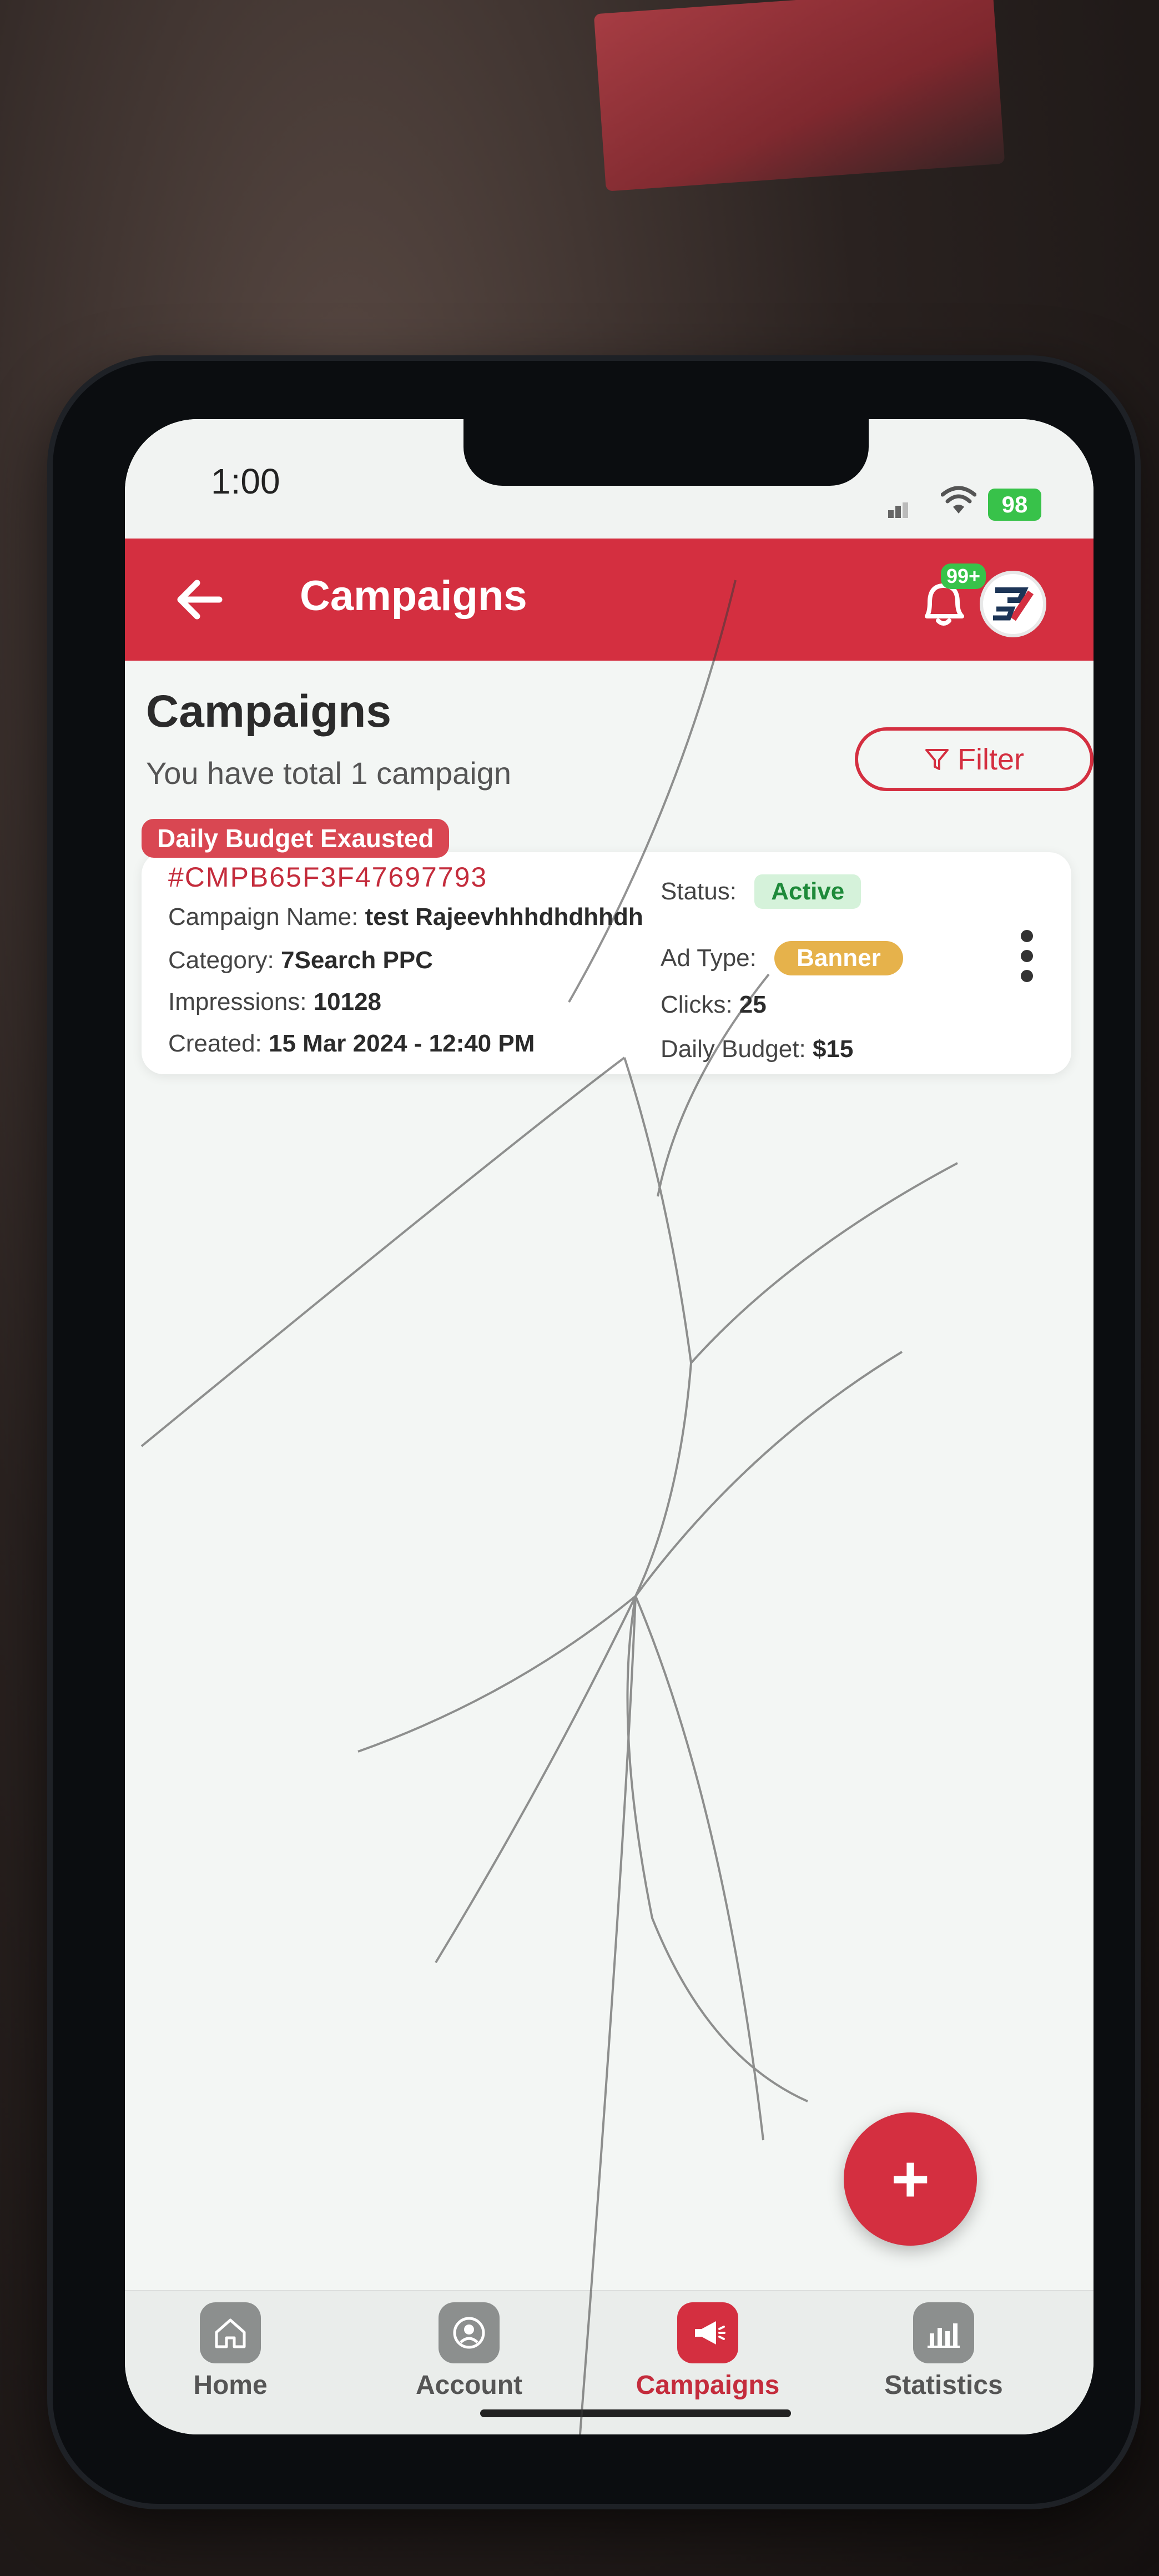  Describe the element at coordinates (413, 596) in the screenshot. I see `app-bar-title: Campaigns` at that location.